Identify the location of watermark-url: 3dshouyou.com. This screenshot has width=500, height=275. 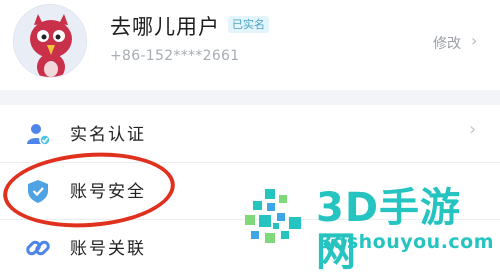
(407, 242).